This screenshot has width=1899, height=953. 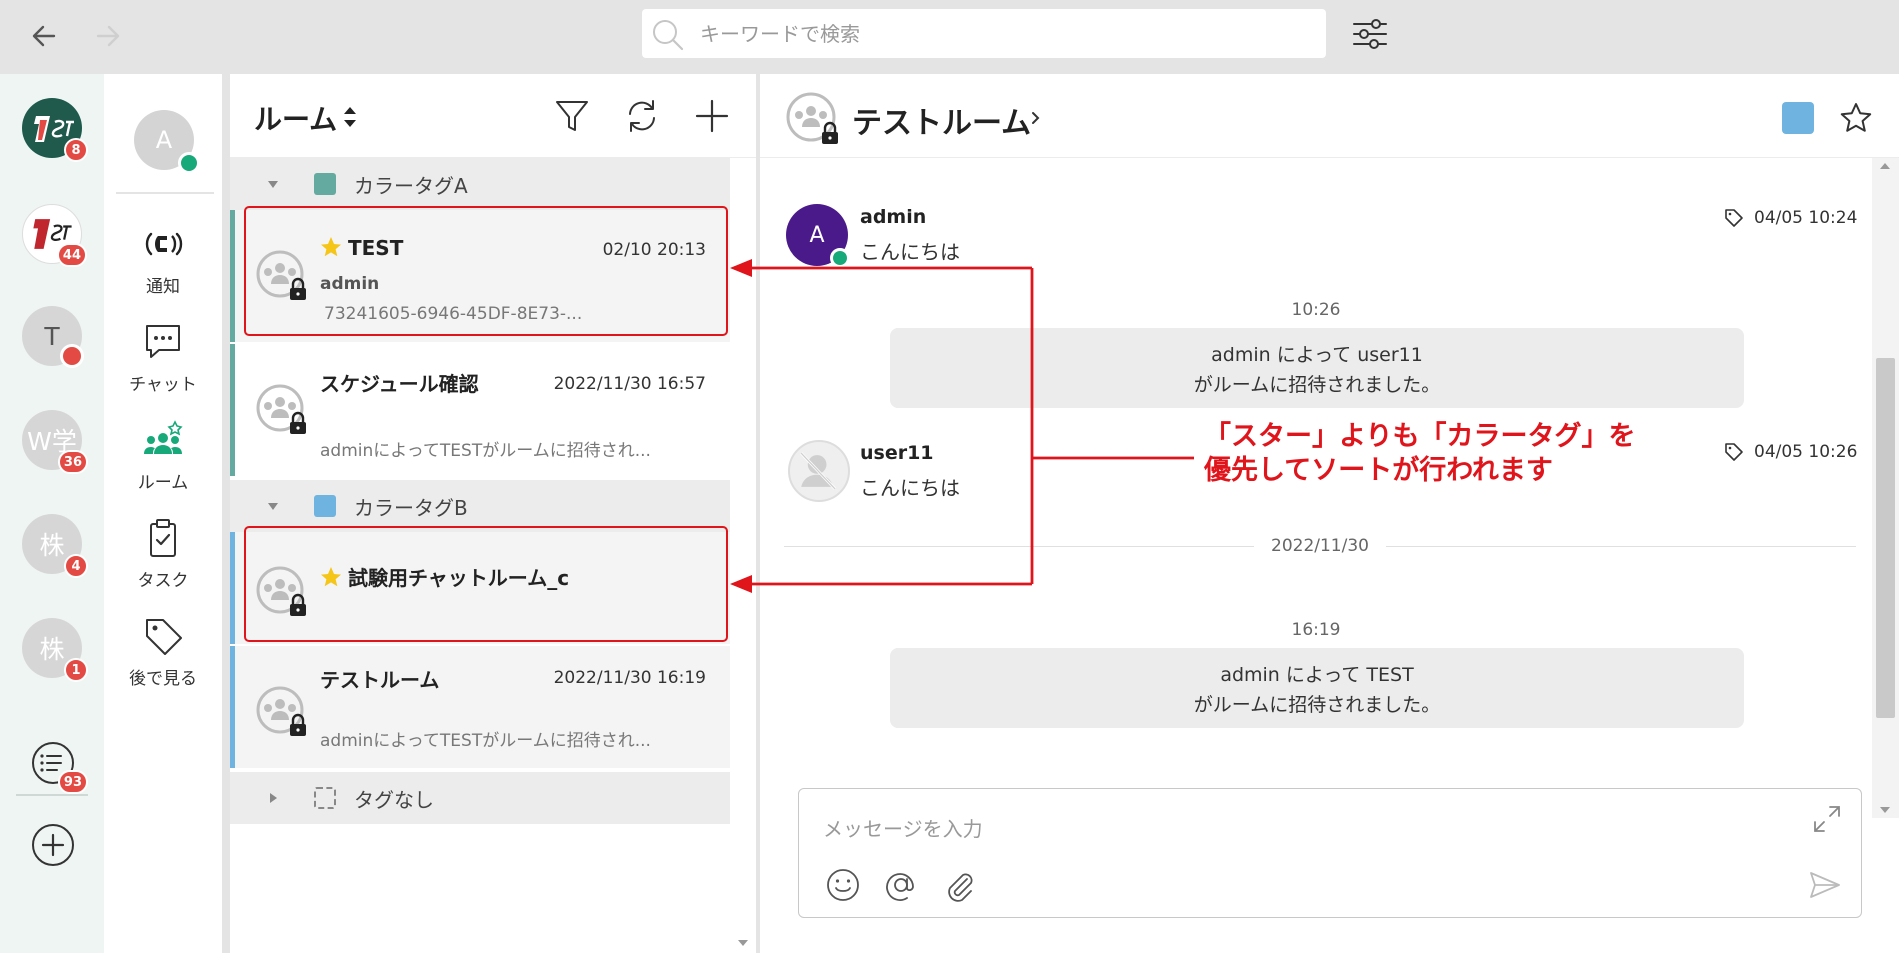 What do you see at coordinates (55, 130) in the screenshot?
I see `org-1st-dark: 8` at bounding box center [55, 130].